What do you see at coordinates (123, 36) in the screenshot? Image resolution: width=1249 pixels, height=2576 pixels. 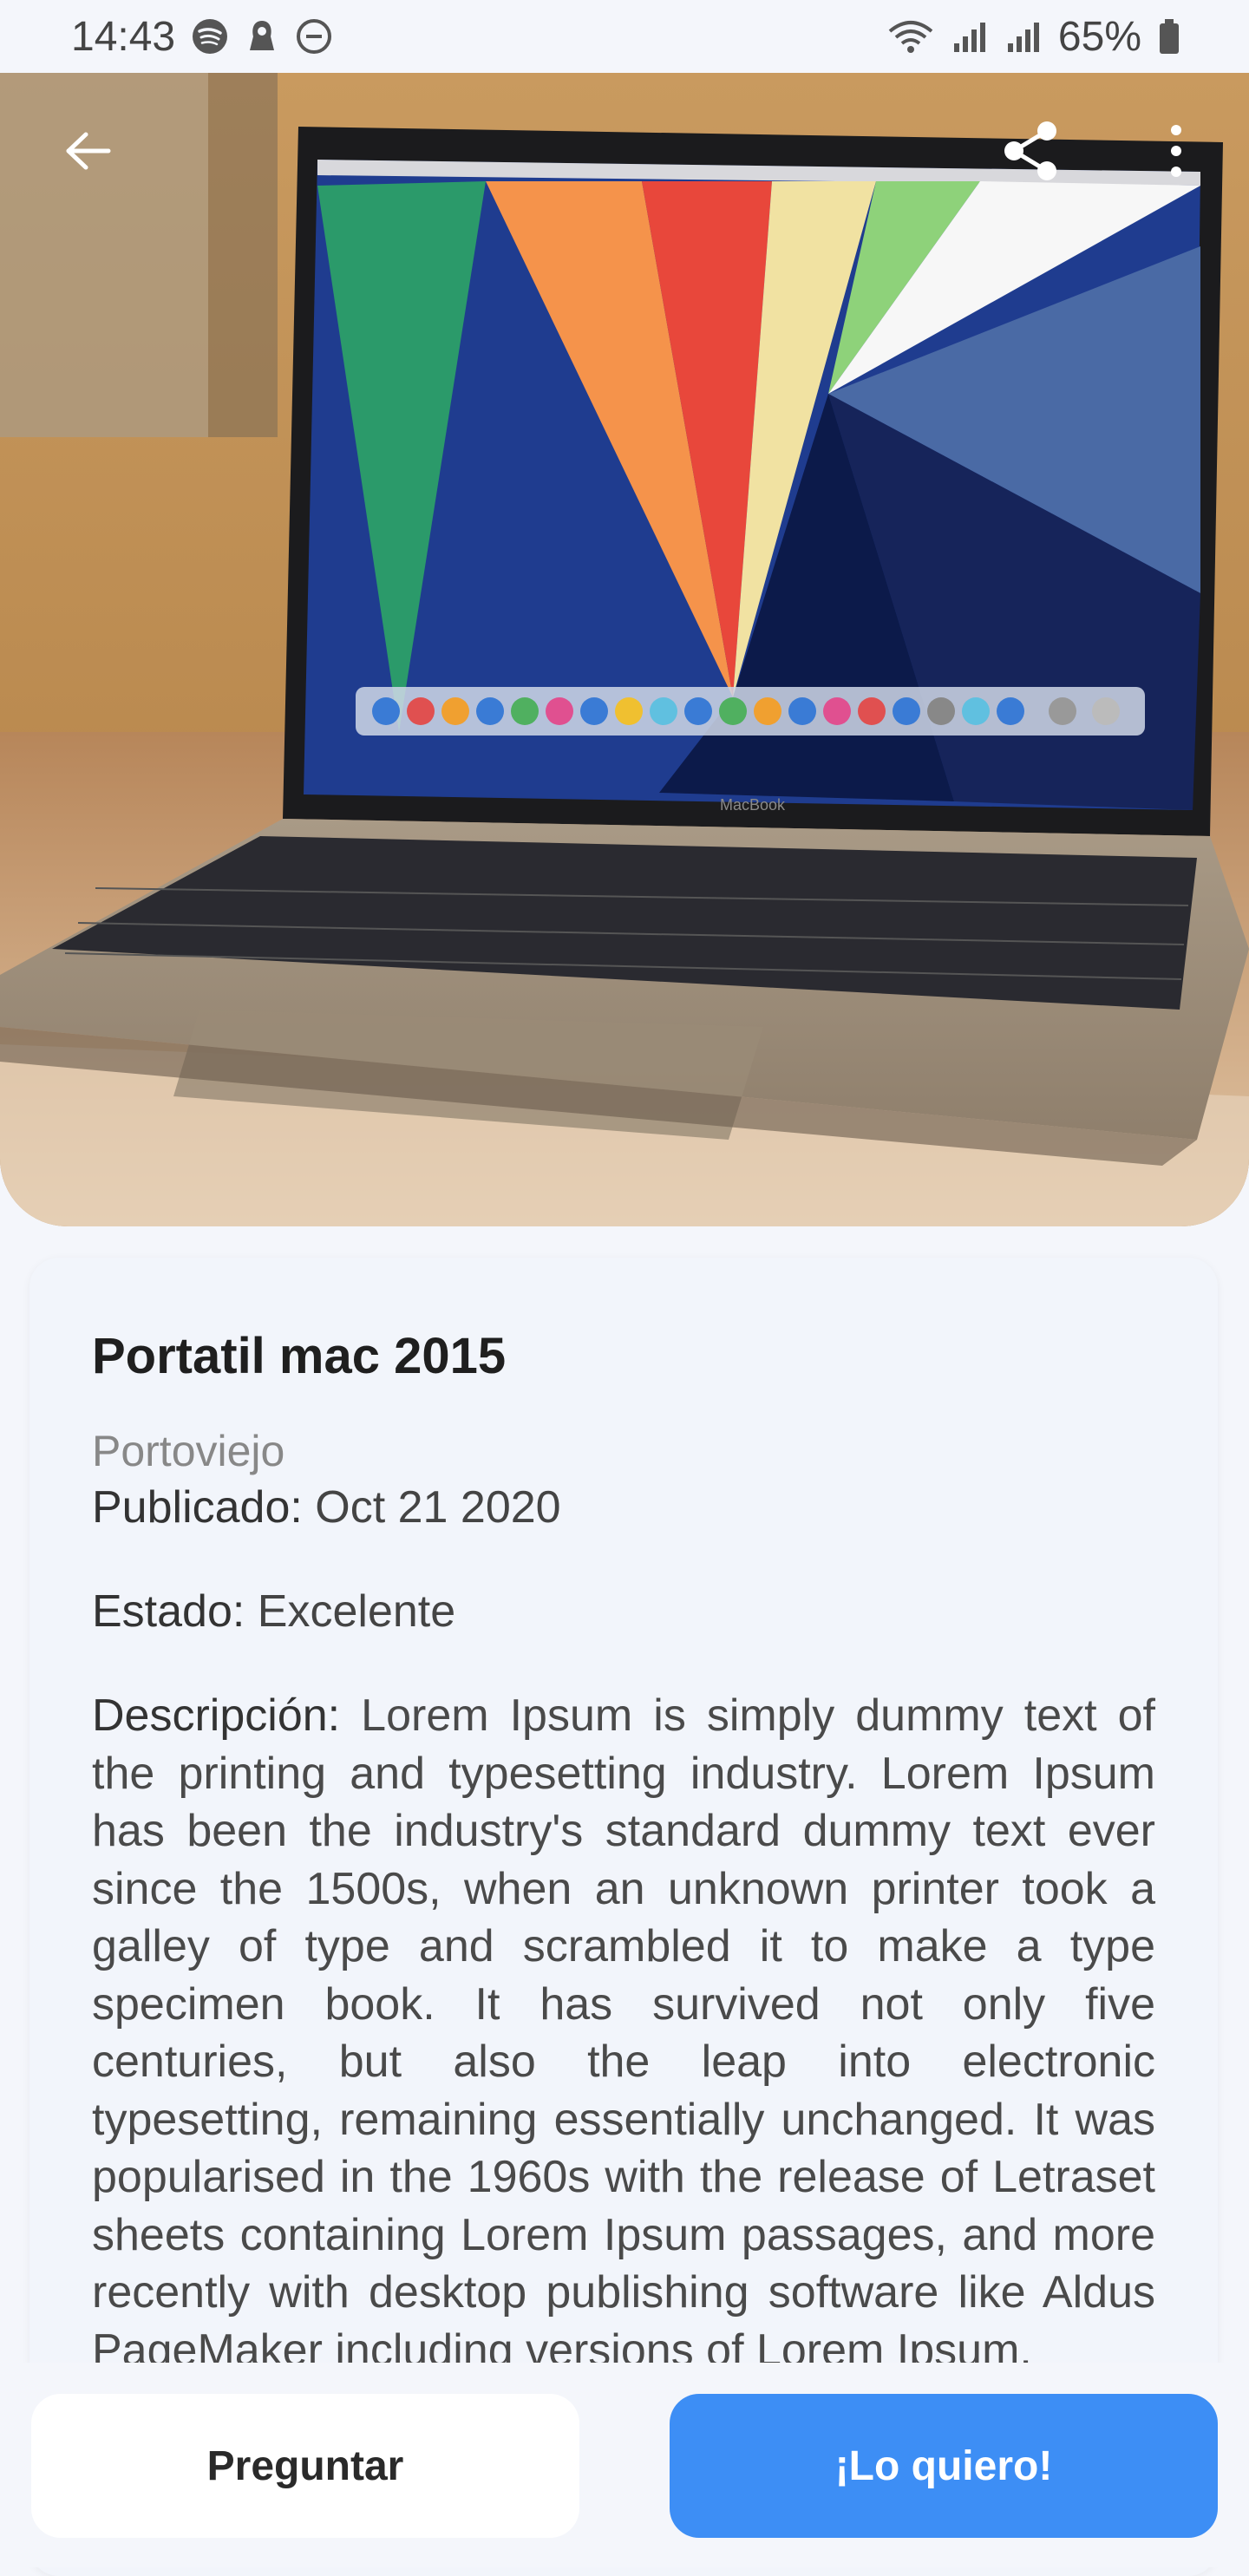 I see `status-time: 14:43` at bounding box center [123, 36].